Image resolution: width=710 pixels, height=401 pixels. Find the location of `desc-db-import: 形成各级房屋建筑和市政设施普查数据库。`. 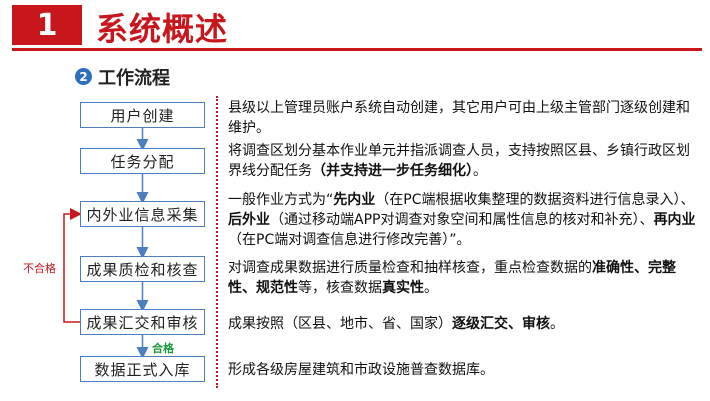

desc-db-import: 形成各级房屋建筑和市政设施普查数据库。 is located at coordinates (463, 370).